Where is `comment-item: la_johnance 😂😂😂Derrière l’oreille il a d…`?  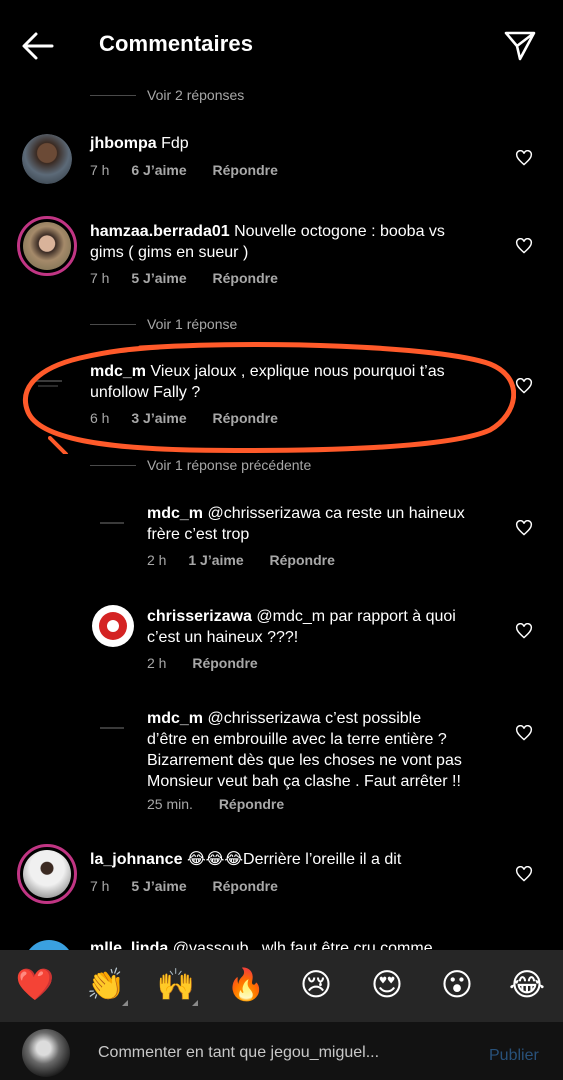 comment-item: la_johnance 😂😂😂Derrière l’oreille il a d… is located at coordinates (281, 879).